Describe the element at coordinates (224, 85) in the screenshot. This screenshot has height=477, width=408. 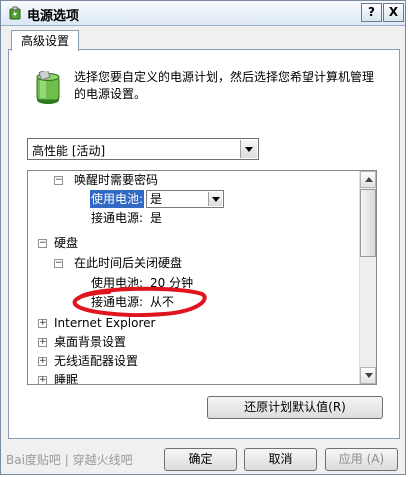
I see `instruction-text: 选择您要自定义的电源计划，然后选择您希望计算机管理的电源设置。` at that location.